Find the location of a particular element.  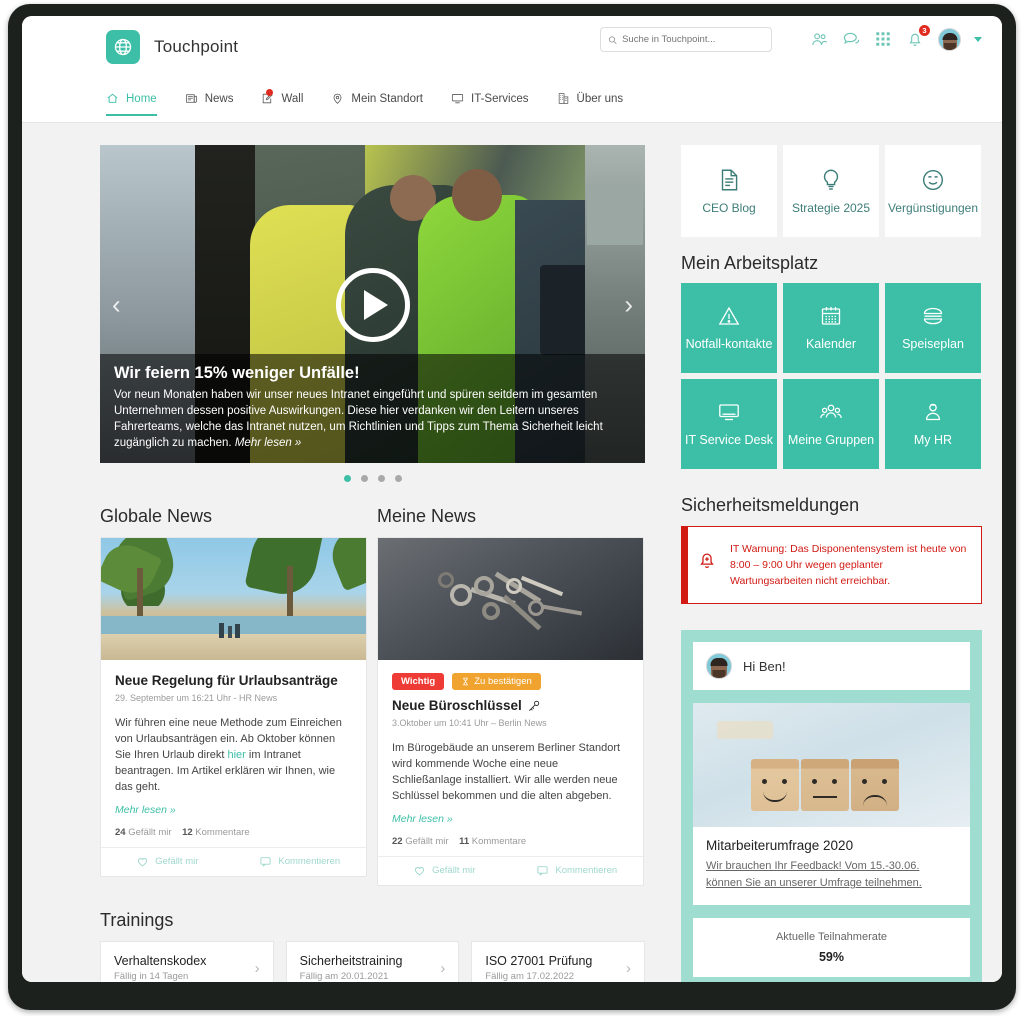

comment-count: 11 is located at coordinates (464, 841).